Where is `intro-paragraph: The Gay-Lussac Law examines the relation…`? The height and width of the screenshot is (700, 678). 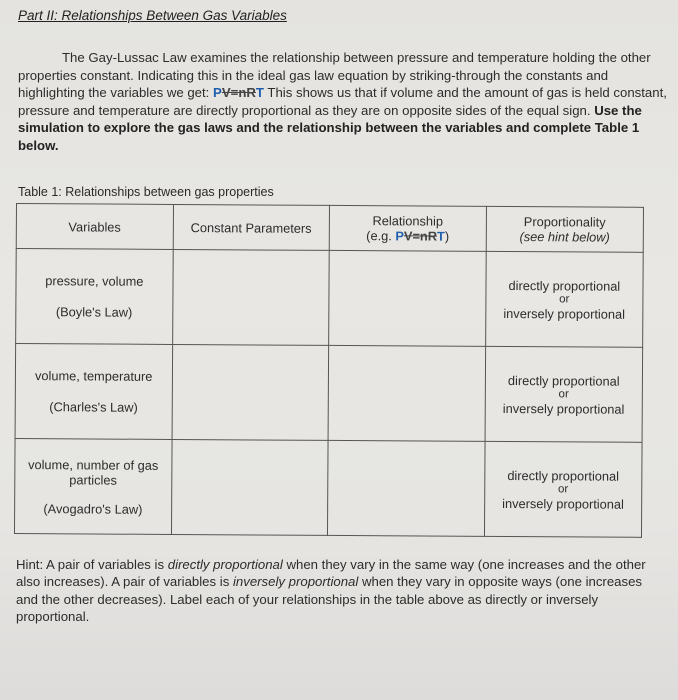 intro-paragraph: The Gay-Lussac Law examines the relation… is located at coordinates (345, 102).